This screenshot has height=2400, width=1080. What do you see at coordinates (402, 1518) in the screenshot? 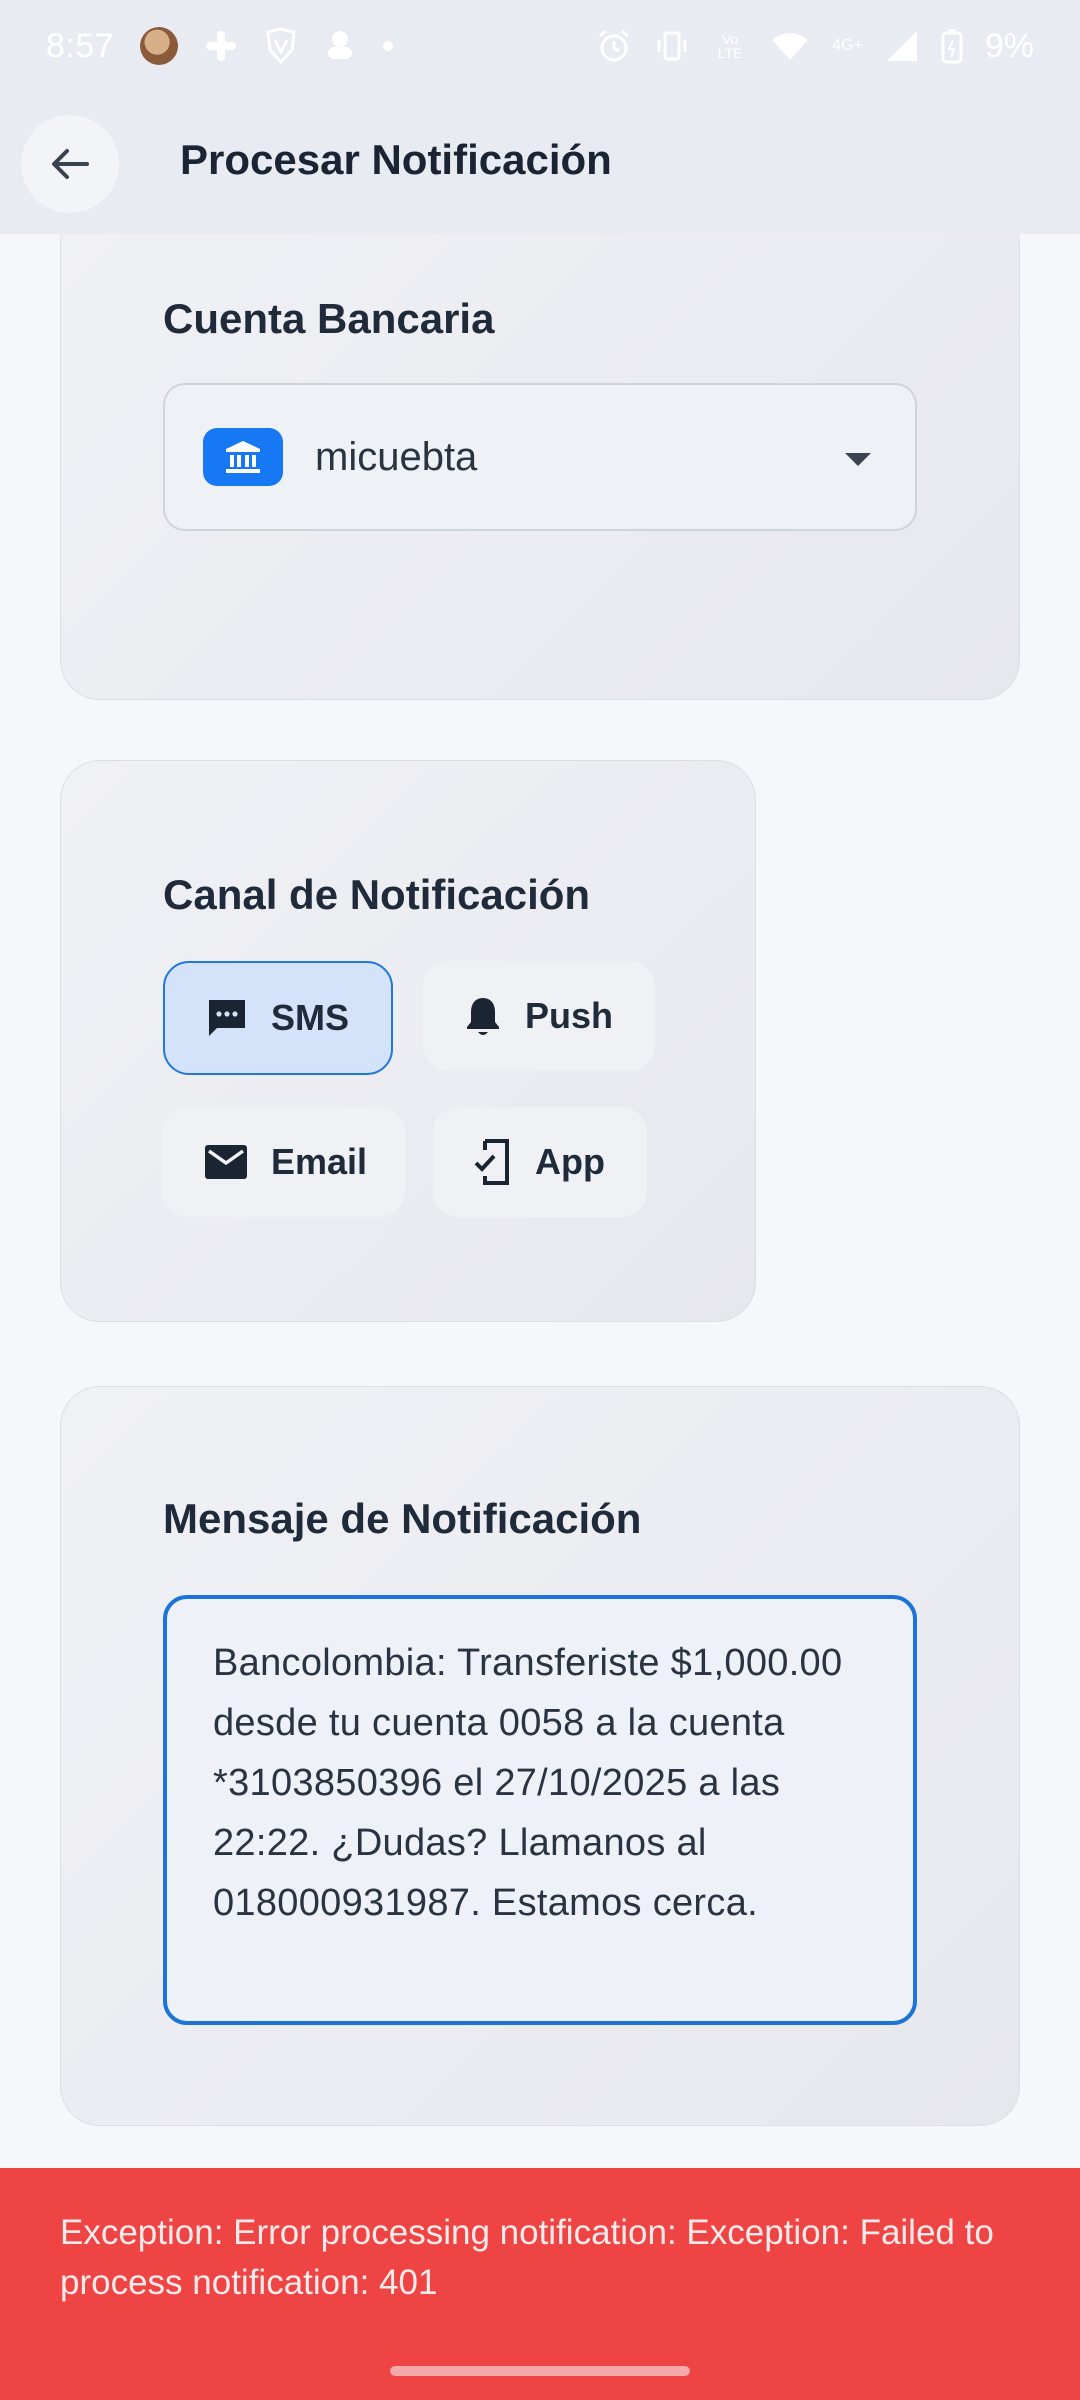
I see `message-card-title: Mensaje de Notificación` at bounding box center [402, 1518].